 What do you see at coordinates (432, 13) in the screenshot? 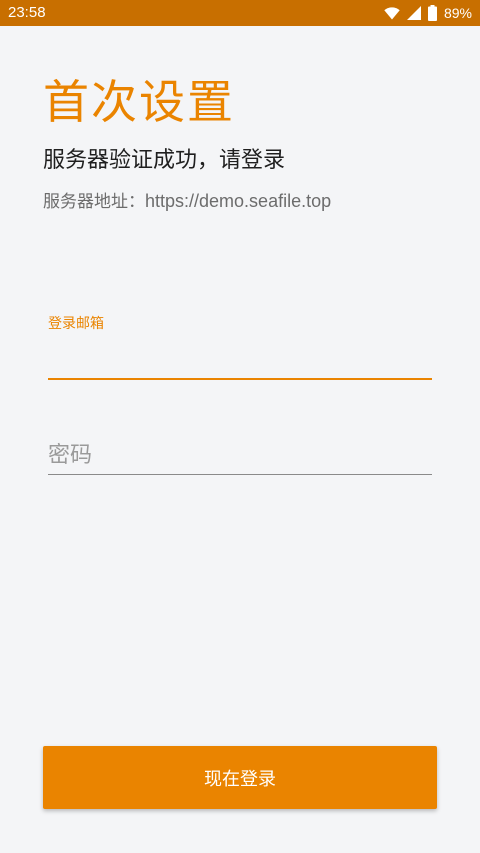
I see `battery-icon` at bounding box center [432, 13].